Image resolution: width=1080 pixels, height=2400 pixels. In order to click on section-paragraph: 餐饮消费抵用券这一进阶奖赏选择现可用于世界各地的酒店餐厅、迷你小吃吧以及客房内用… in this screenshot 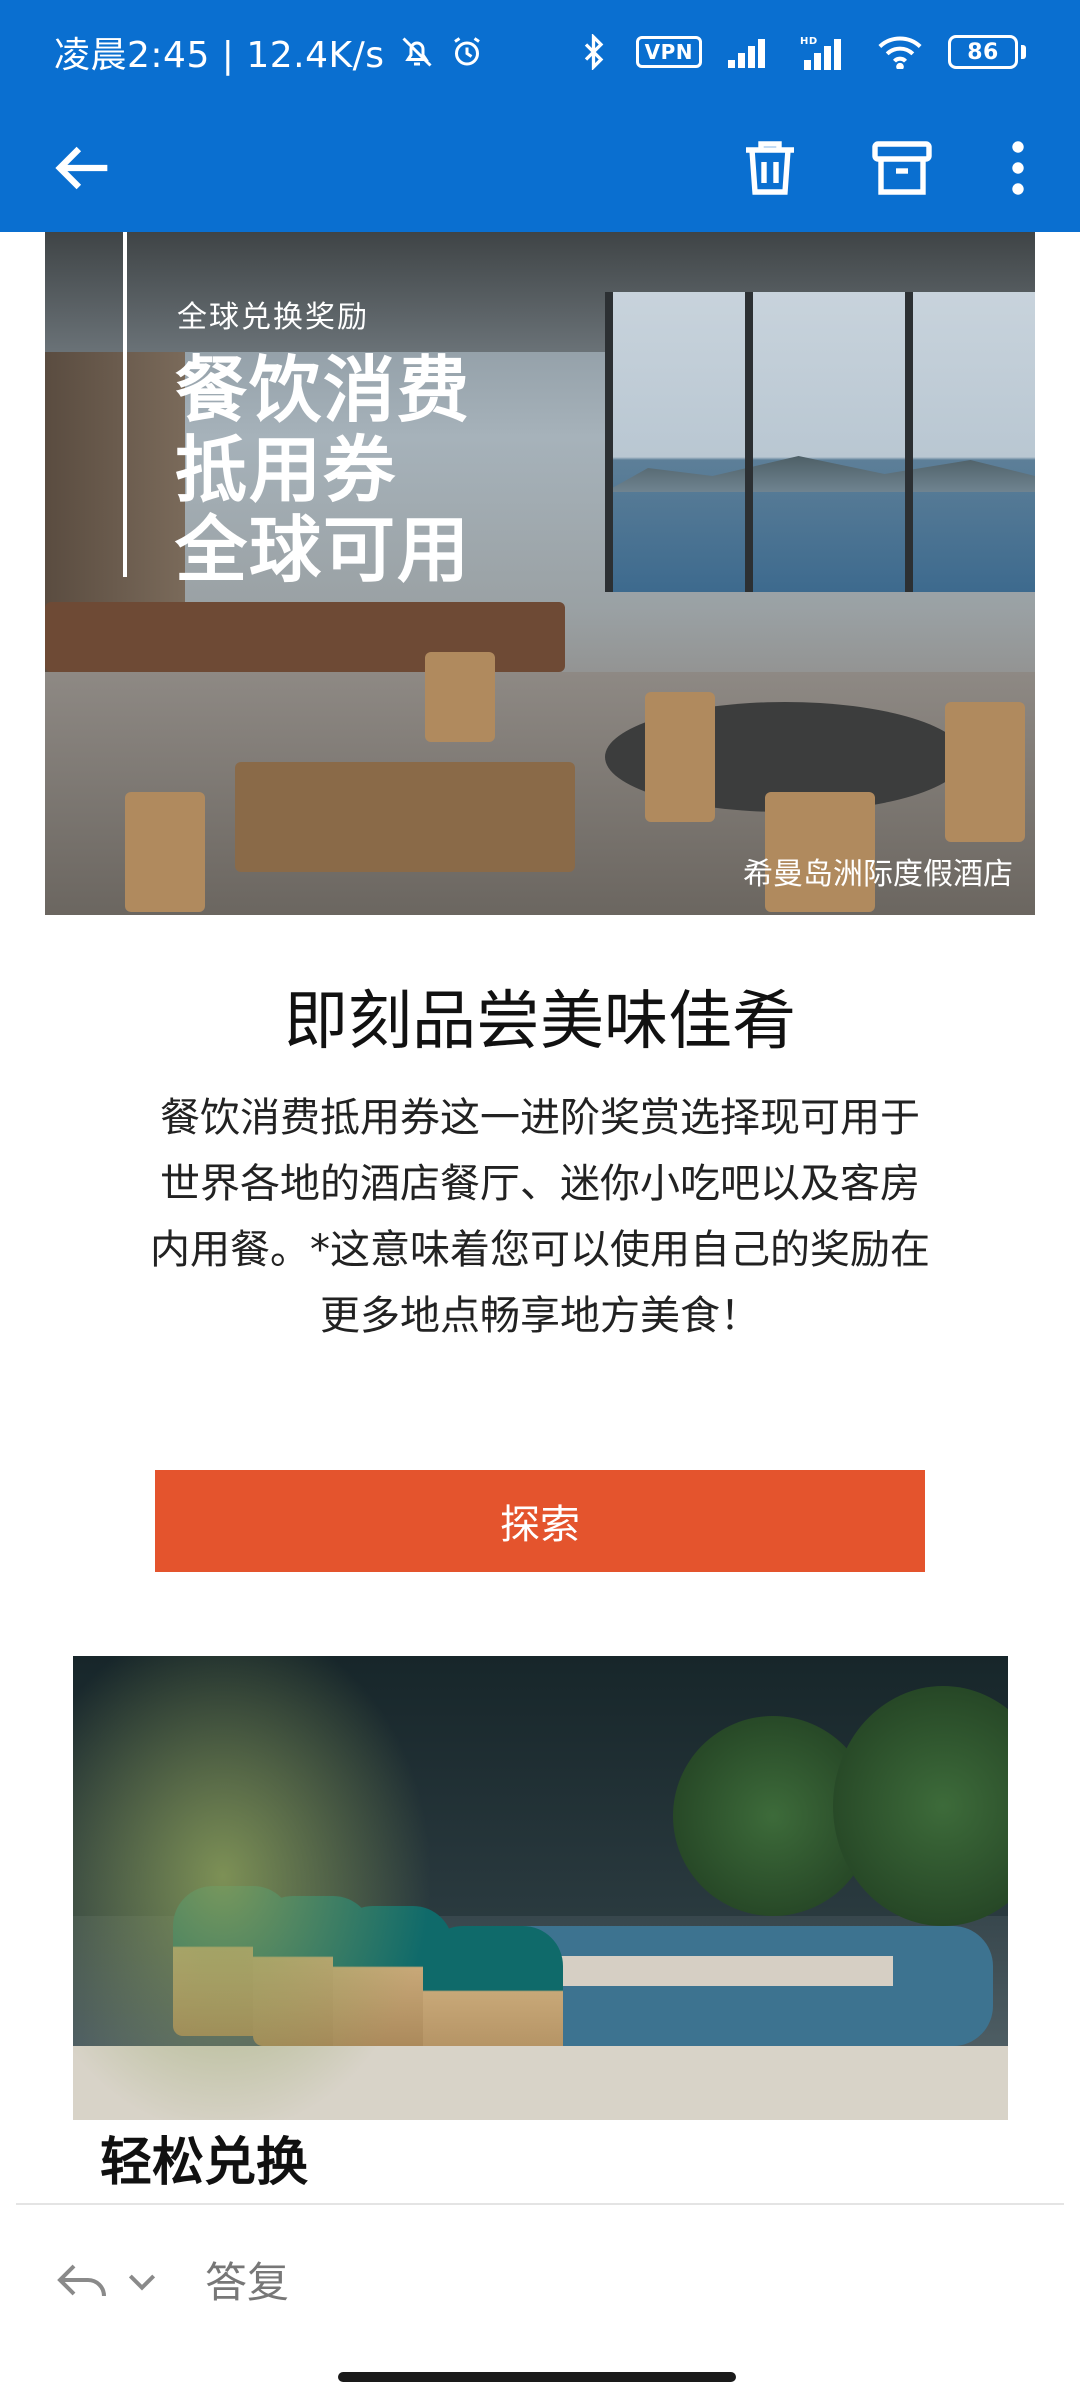, I will do `click(540, 1217)`.